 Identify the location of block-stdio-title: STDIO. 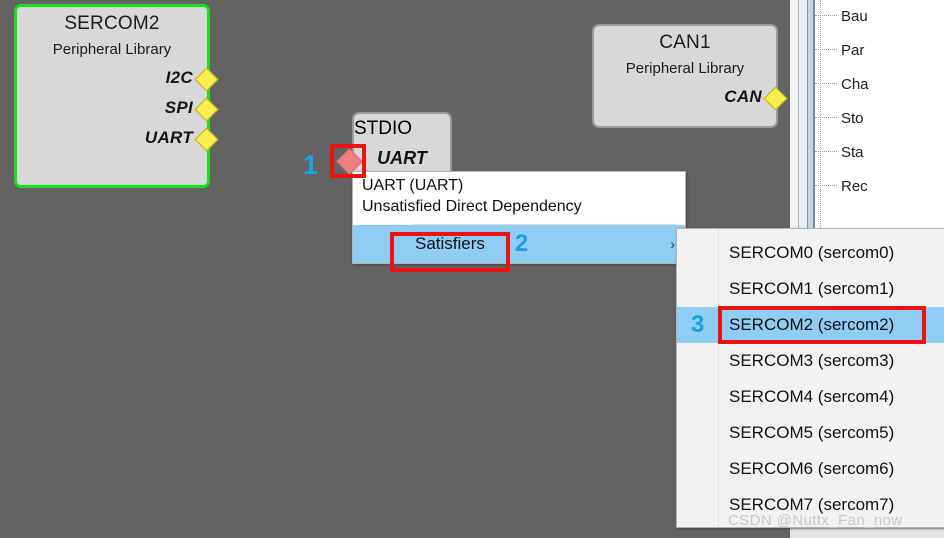
(383, 128).